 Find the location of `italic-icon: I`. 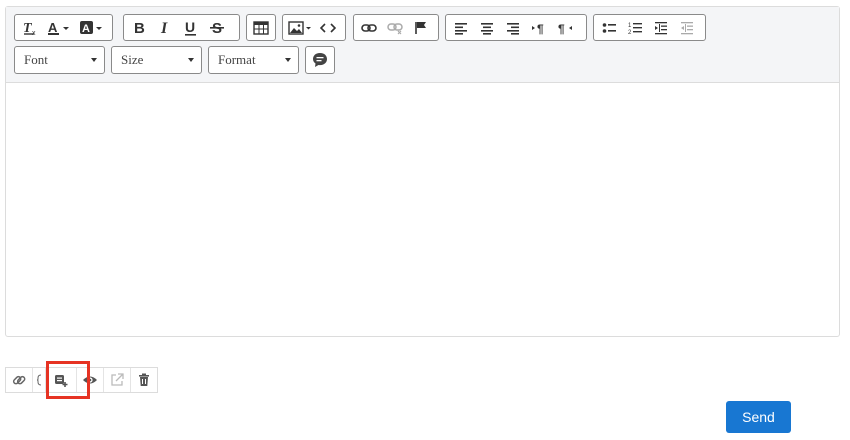

italic-icon: I is located at coordinates (165, 28).